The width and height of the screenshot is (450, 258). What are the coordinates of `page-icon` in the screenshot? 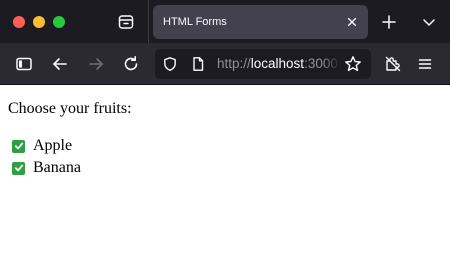 It's located at (198, 64).